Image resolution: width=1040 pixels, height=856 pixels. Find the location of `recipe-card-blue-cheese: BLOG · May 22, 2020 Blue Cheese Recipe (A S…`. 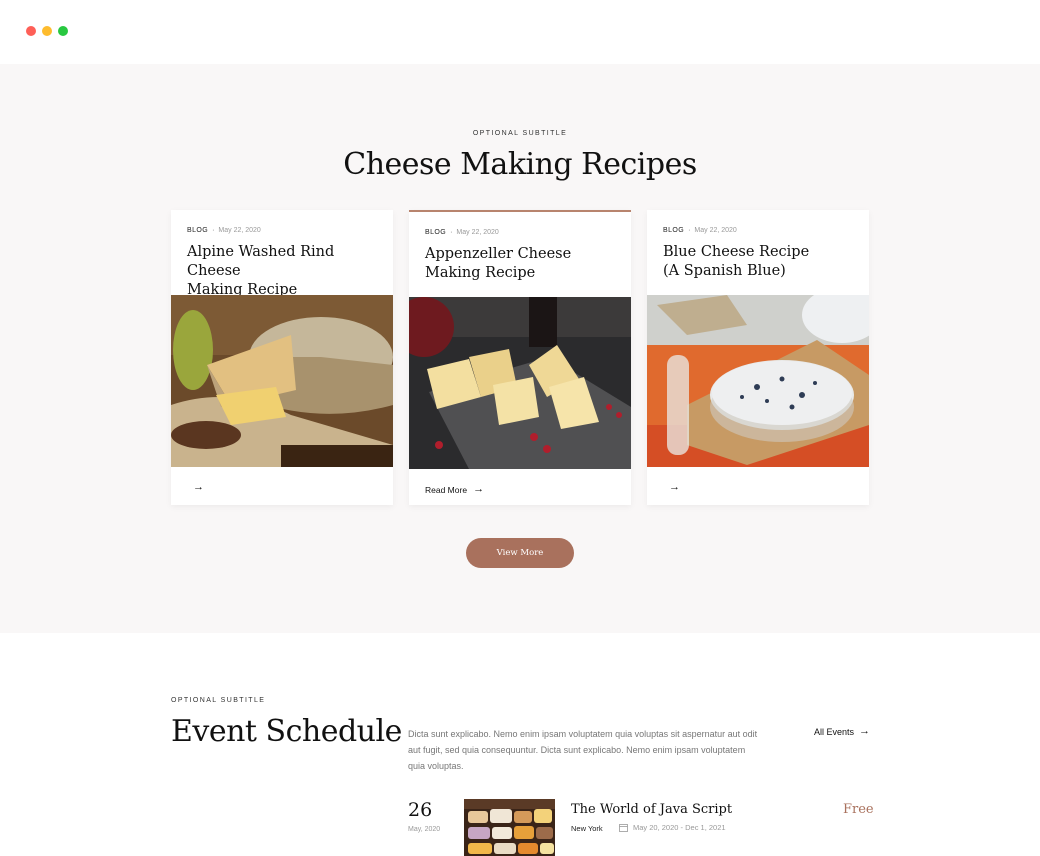

recipe-card-blue-cheese: BLOG · May 22, 2020 Blue Cheese Recipe (A S… is located at coordinates (758, 357).